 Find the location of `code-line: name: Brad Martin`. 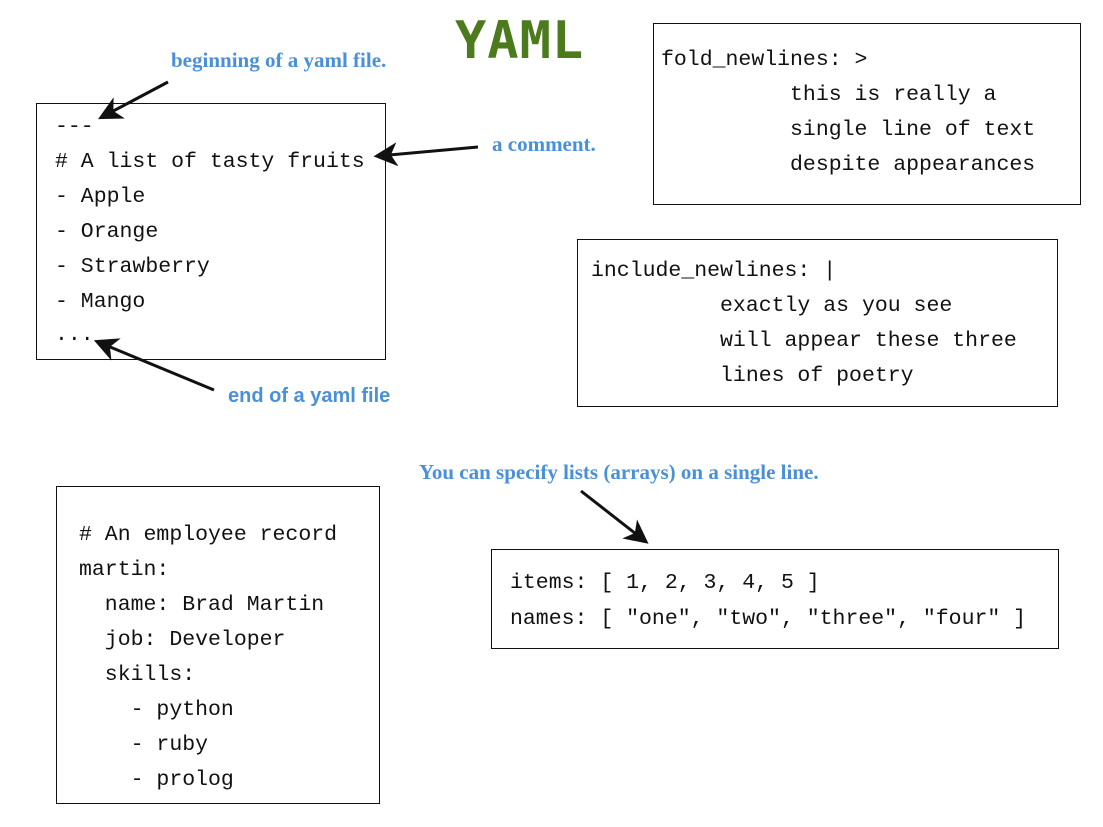

code-line: name: Brad Martin is located at coordinates (202, 605).